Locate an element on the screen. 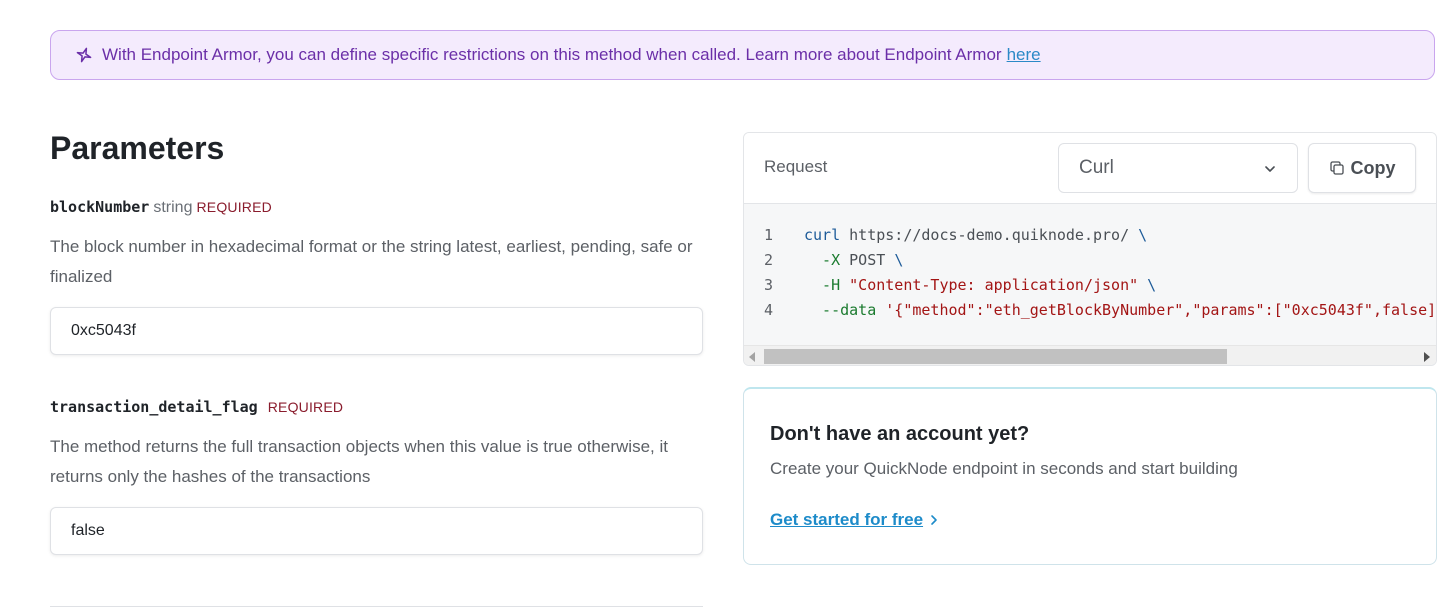 This screenshot has height=615, width=1447. code-token: -H is located at coordinates (822, 285).